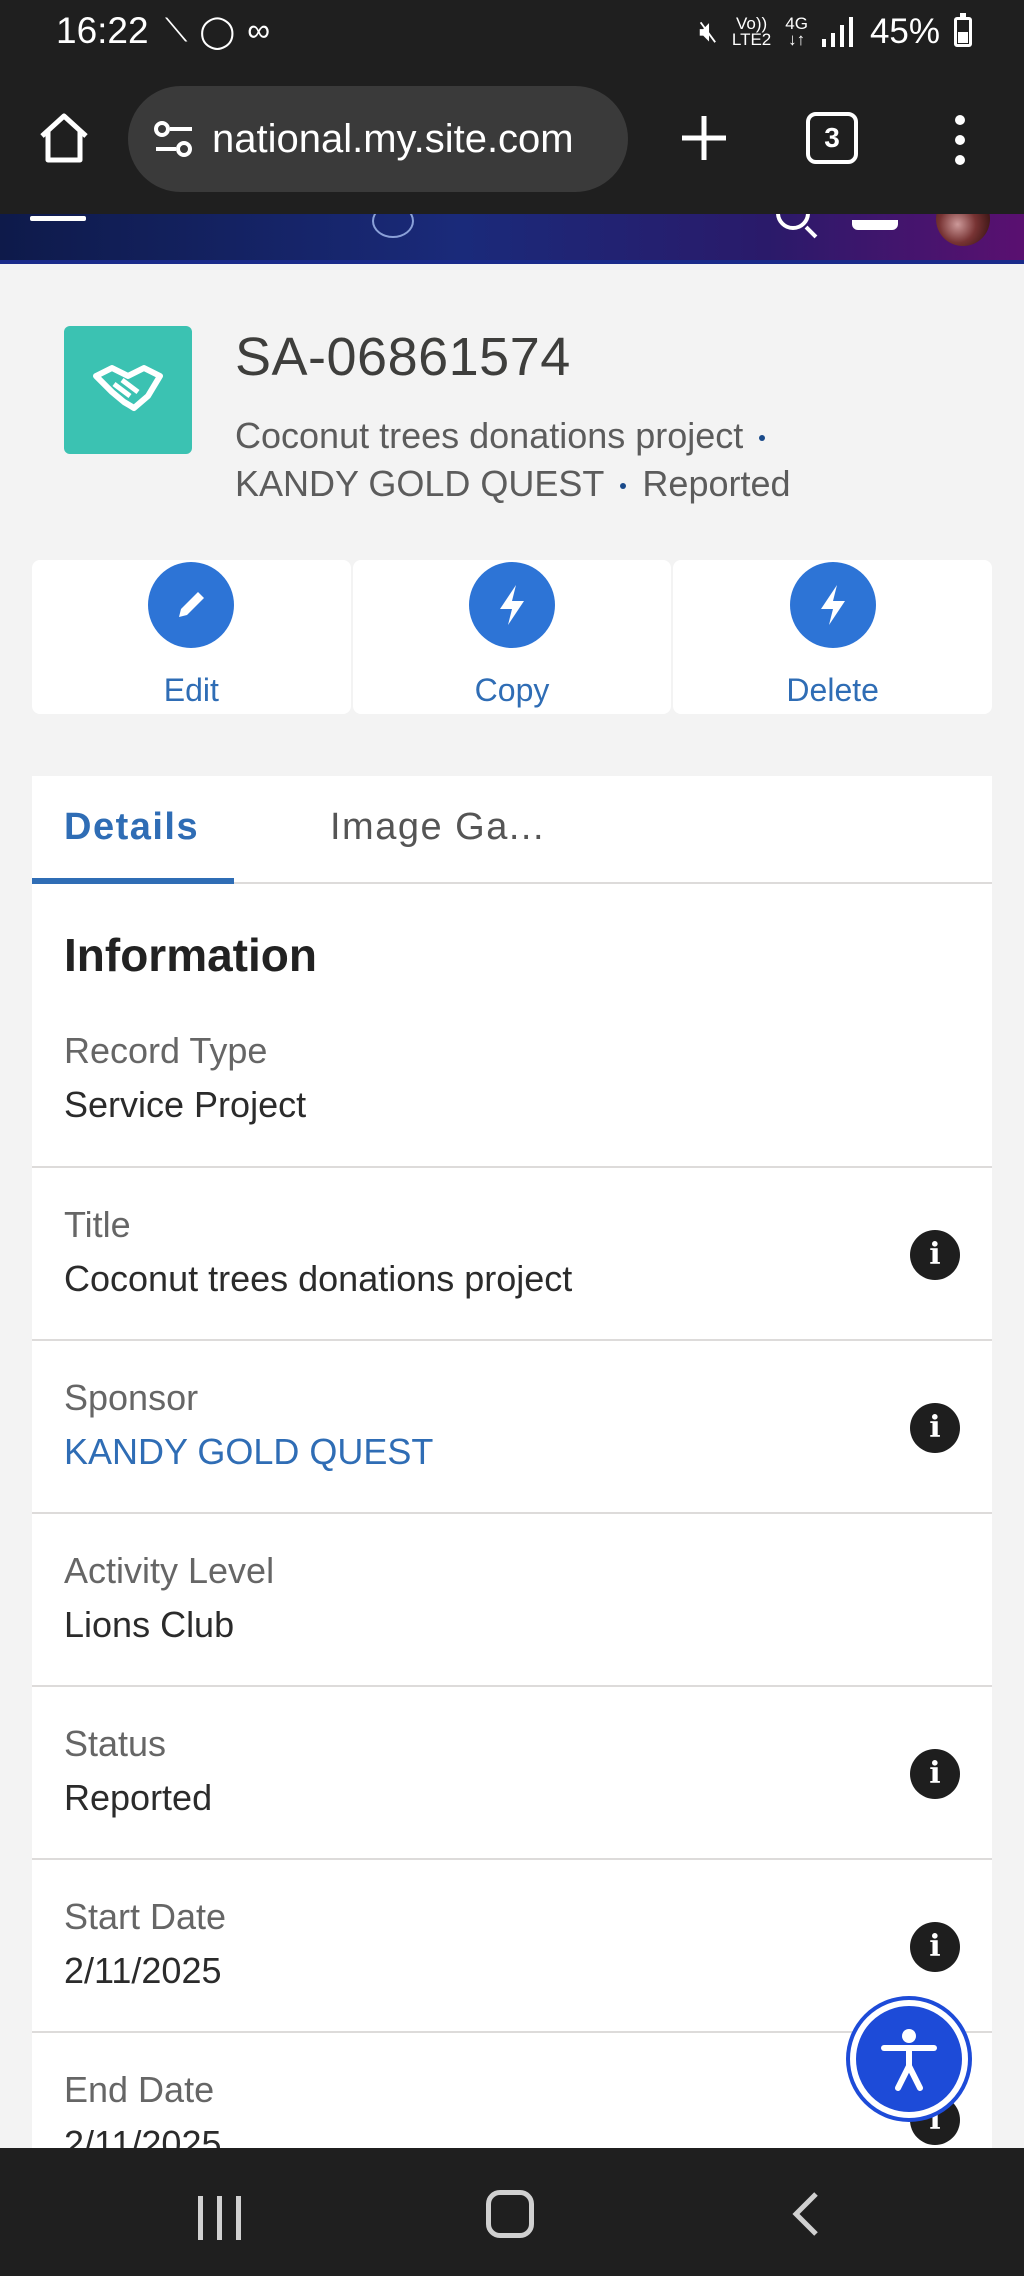  What do you see at coordinates (58, 218) in the screenshot?
I see `hamburger-menu-icon` at bounding box center [58, 218].